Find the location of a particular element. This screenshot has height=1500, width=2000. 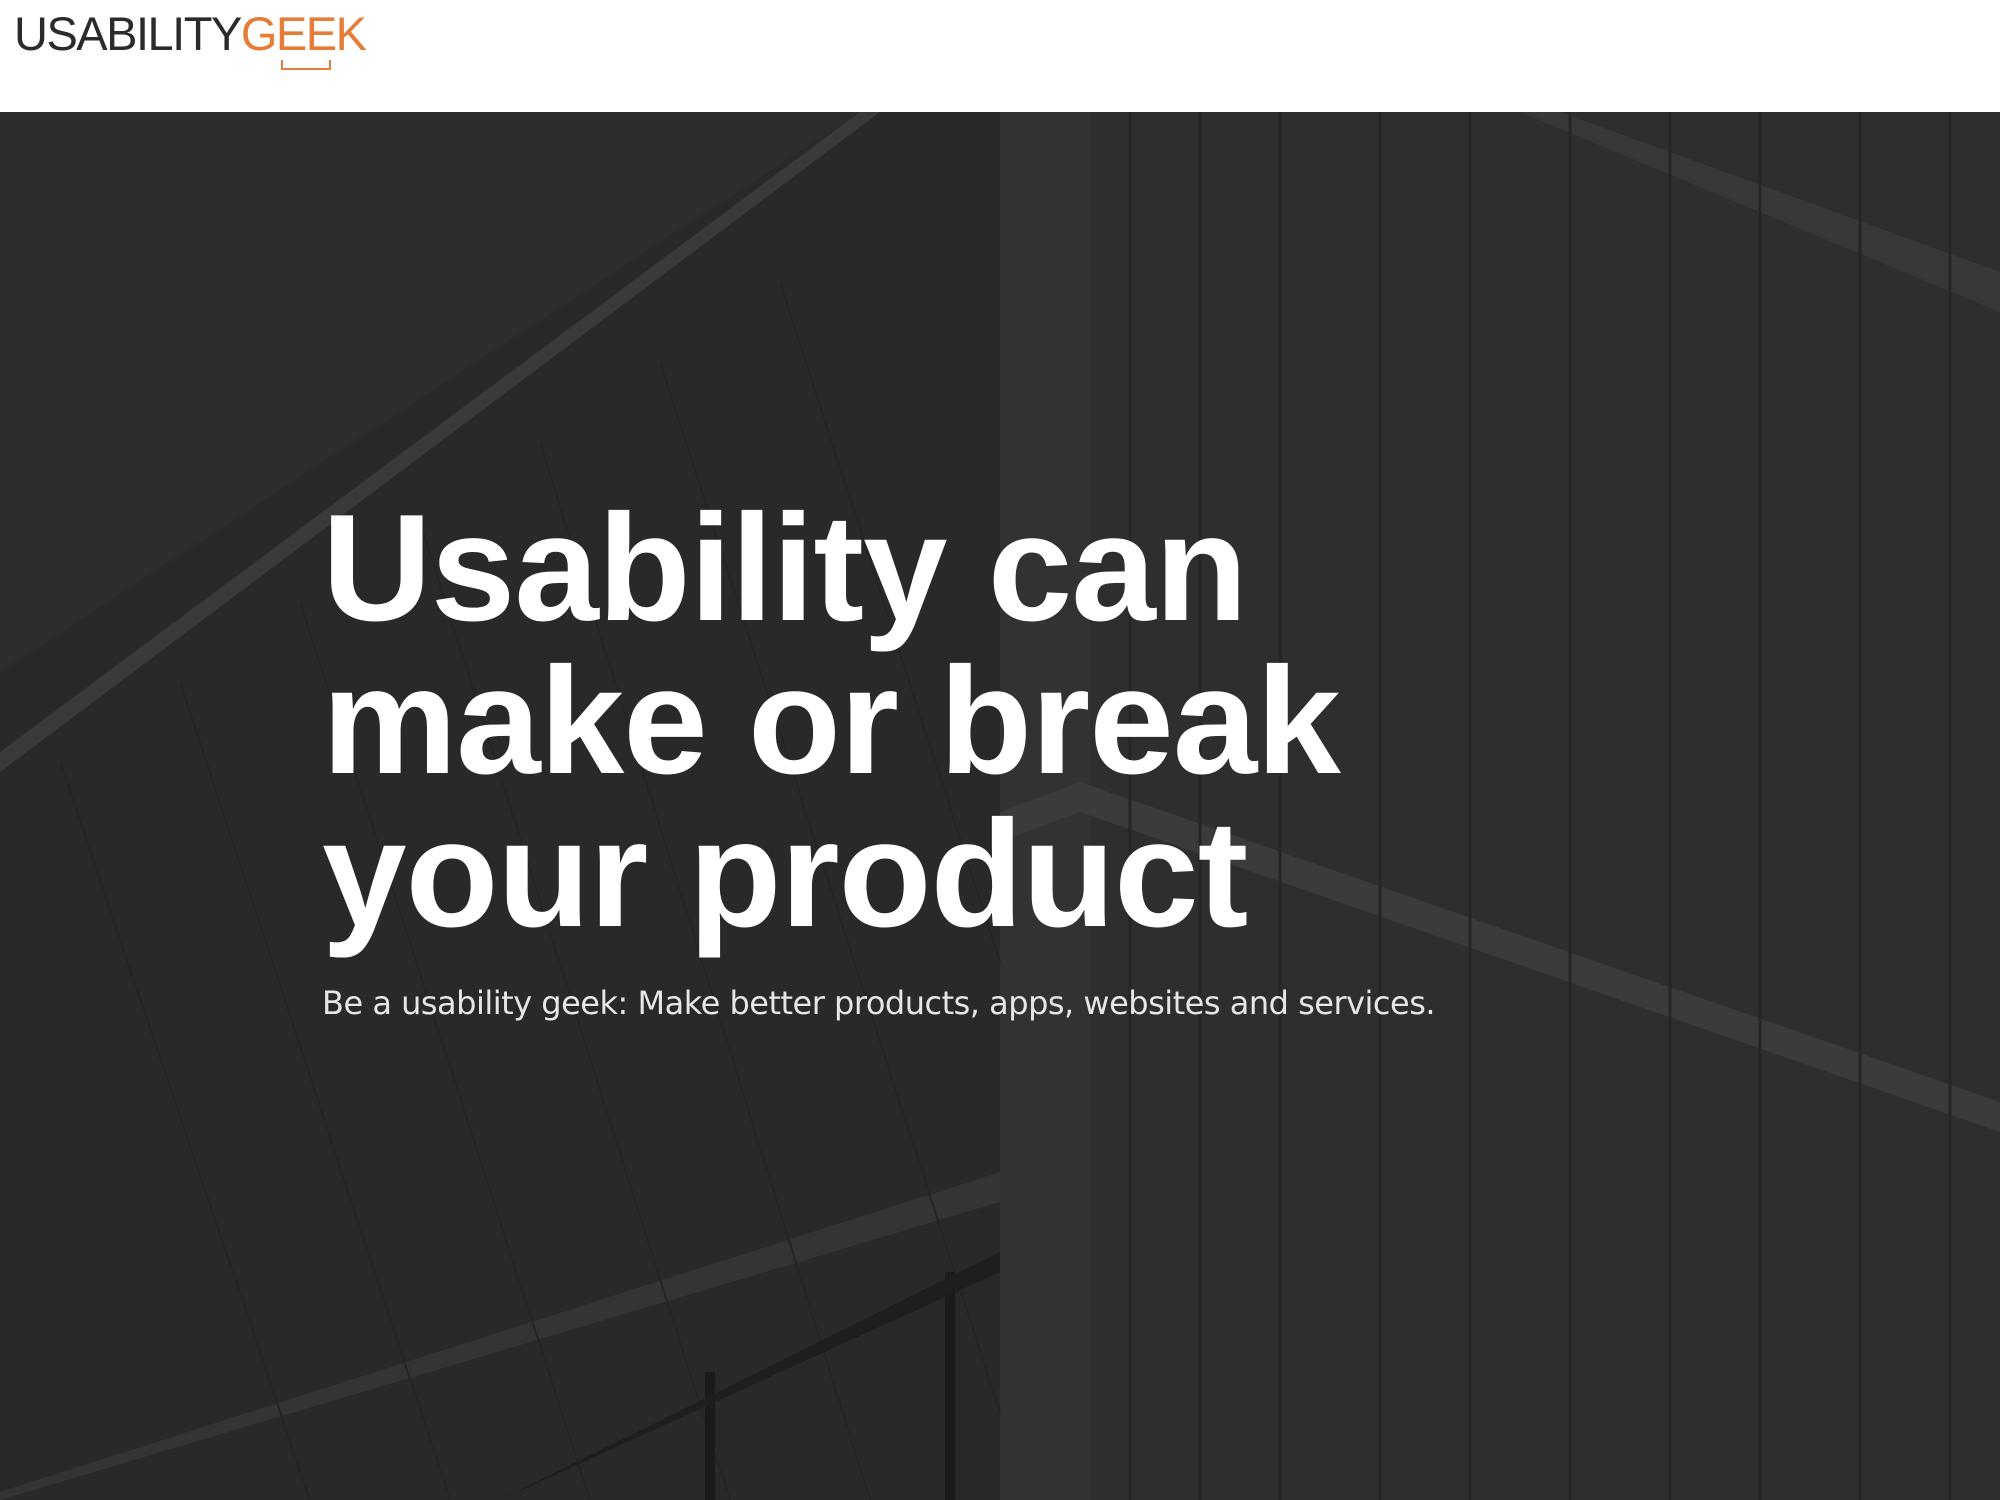

site-header: USABILITY GEEK is located at coordinates (1000, 56).